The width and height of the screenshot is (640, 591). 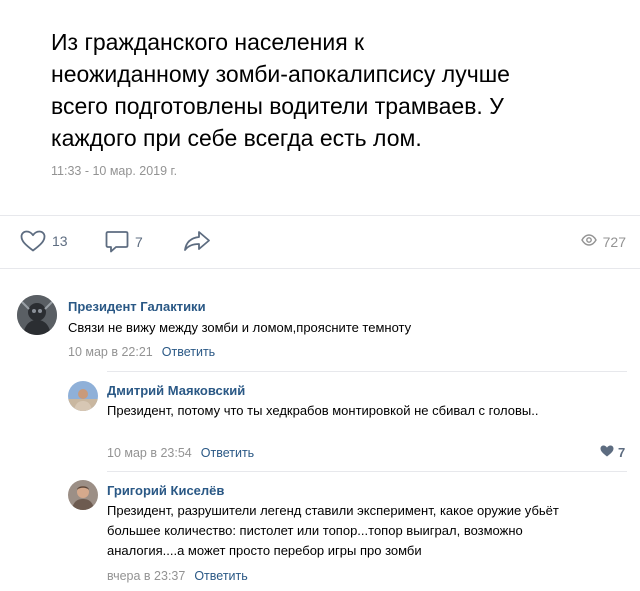 I want to click on like-count: 13, so click(x=60, y=241).